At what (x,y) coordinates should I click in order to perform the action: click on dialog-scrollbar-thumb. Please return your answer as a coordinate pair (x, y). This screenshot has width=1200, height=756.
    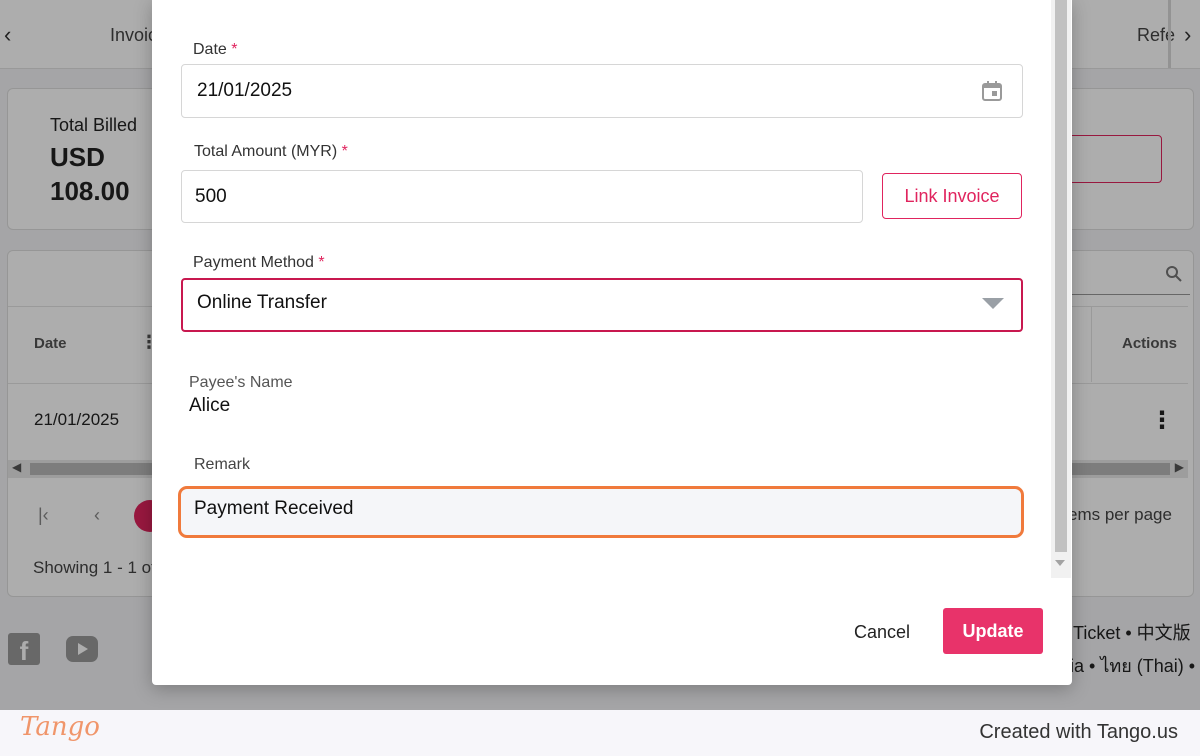
    Looking at the image, I should click on (1061, 276).